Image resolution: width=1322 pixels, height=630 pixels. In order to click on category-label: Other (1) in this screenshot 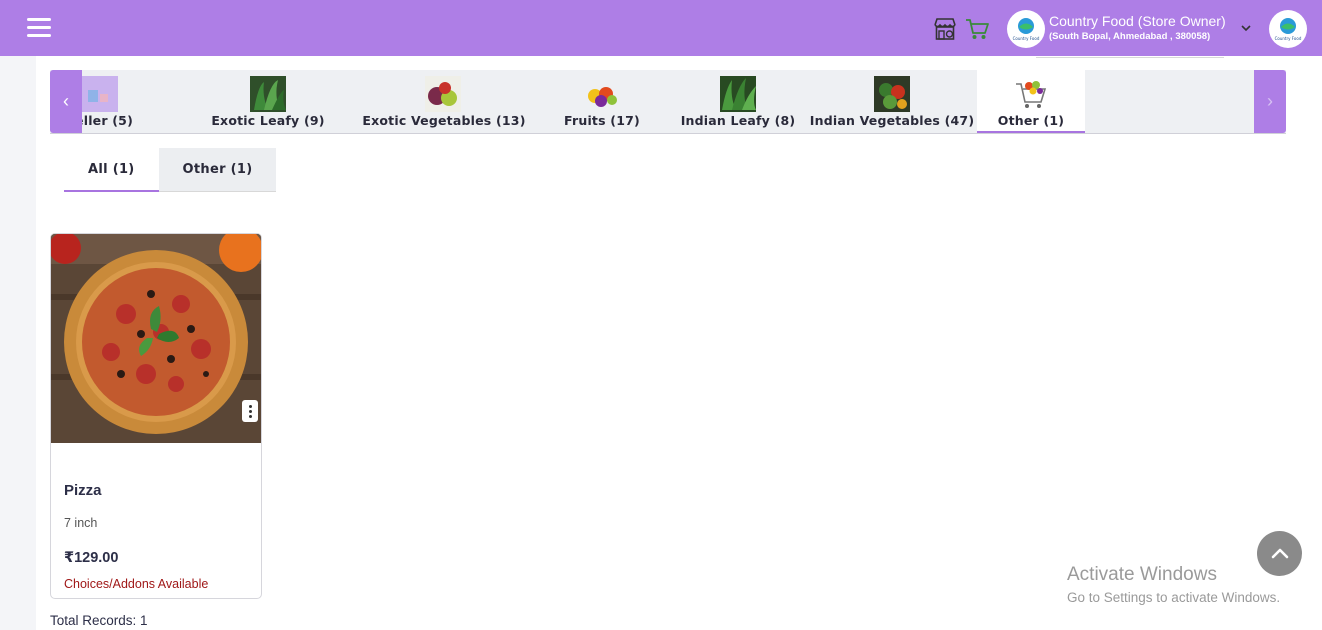, I will do `click(1031, 120)`.